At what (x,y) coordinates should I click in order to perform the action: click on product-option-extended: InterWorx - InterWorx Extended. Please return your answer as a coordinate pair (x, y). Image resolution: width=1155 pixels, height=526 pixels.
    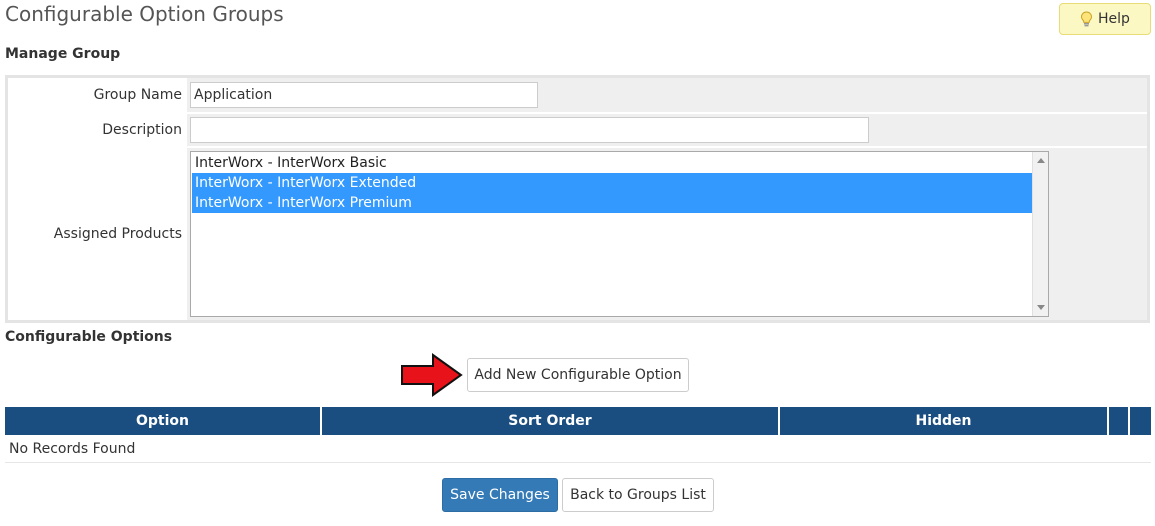
    Looking at the image, I should click on (612, 183).